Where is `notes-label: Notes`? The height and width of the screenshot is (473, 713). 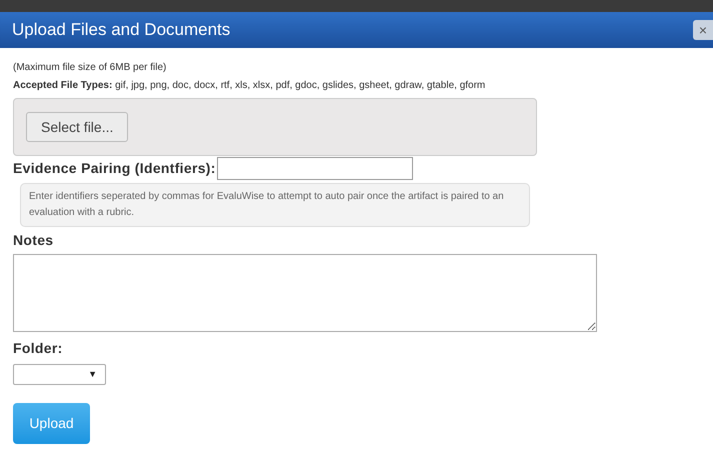 notes-label: Notes is located at coordinates (33, 240).